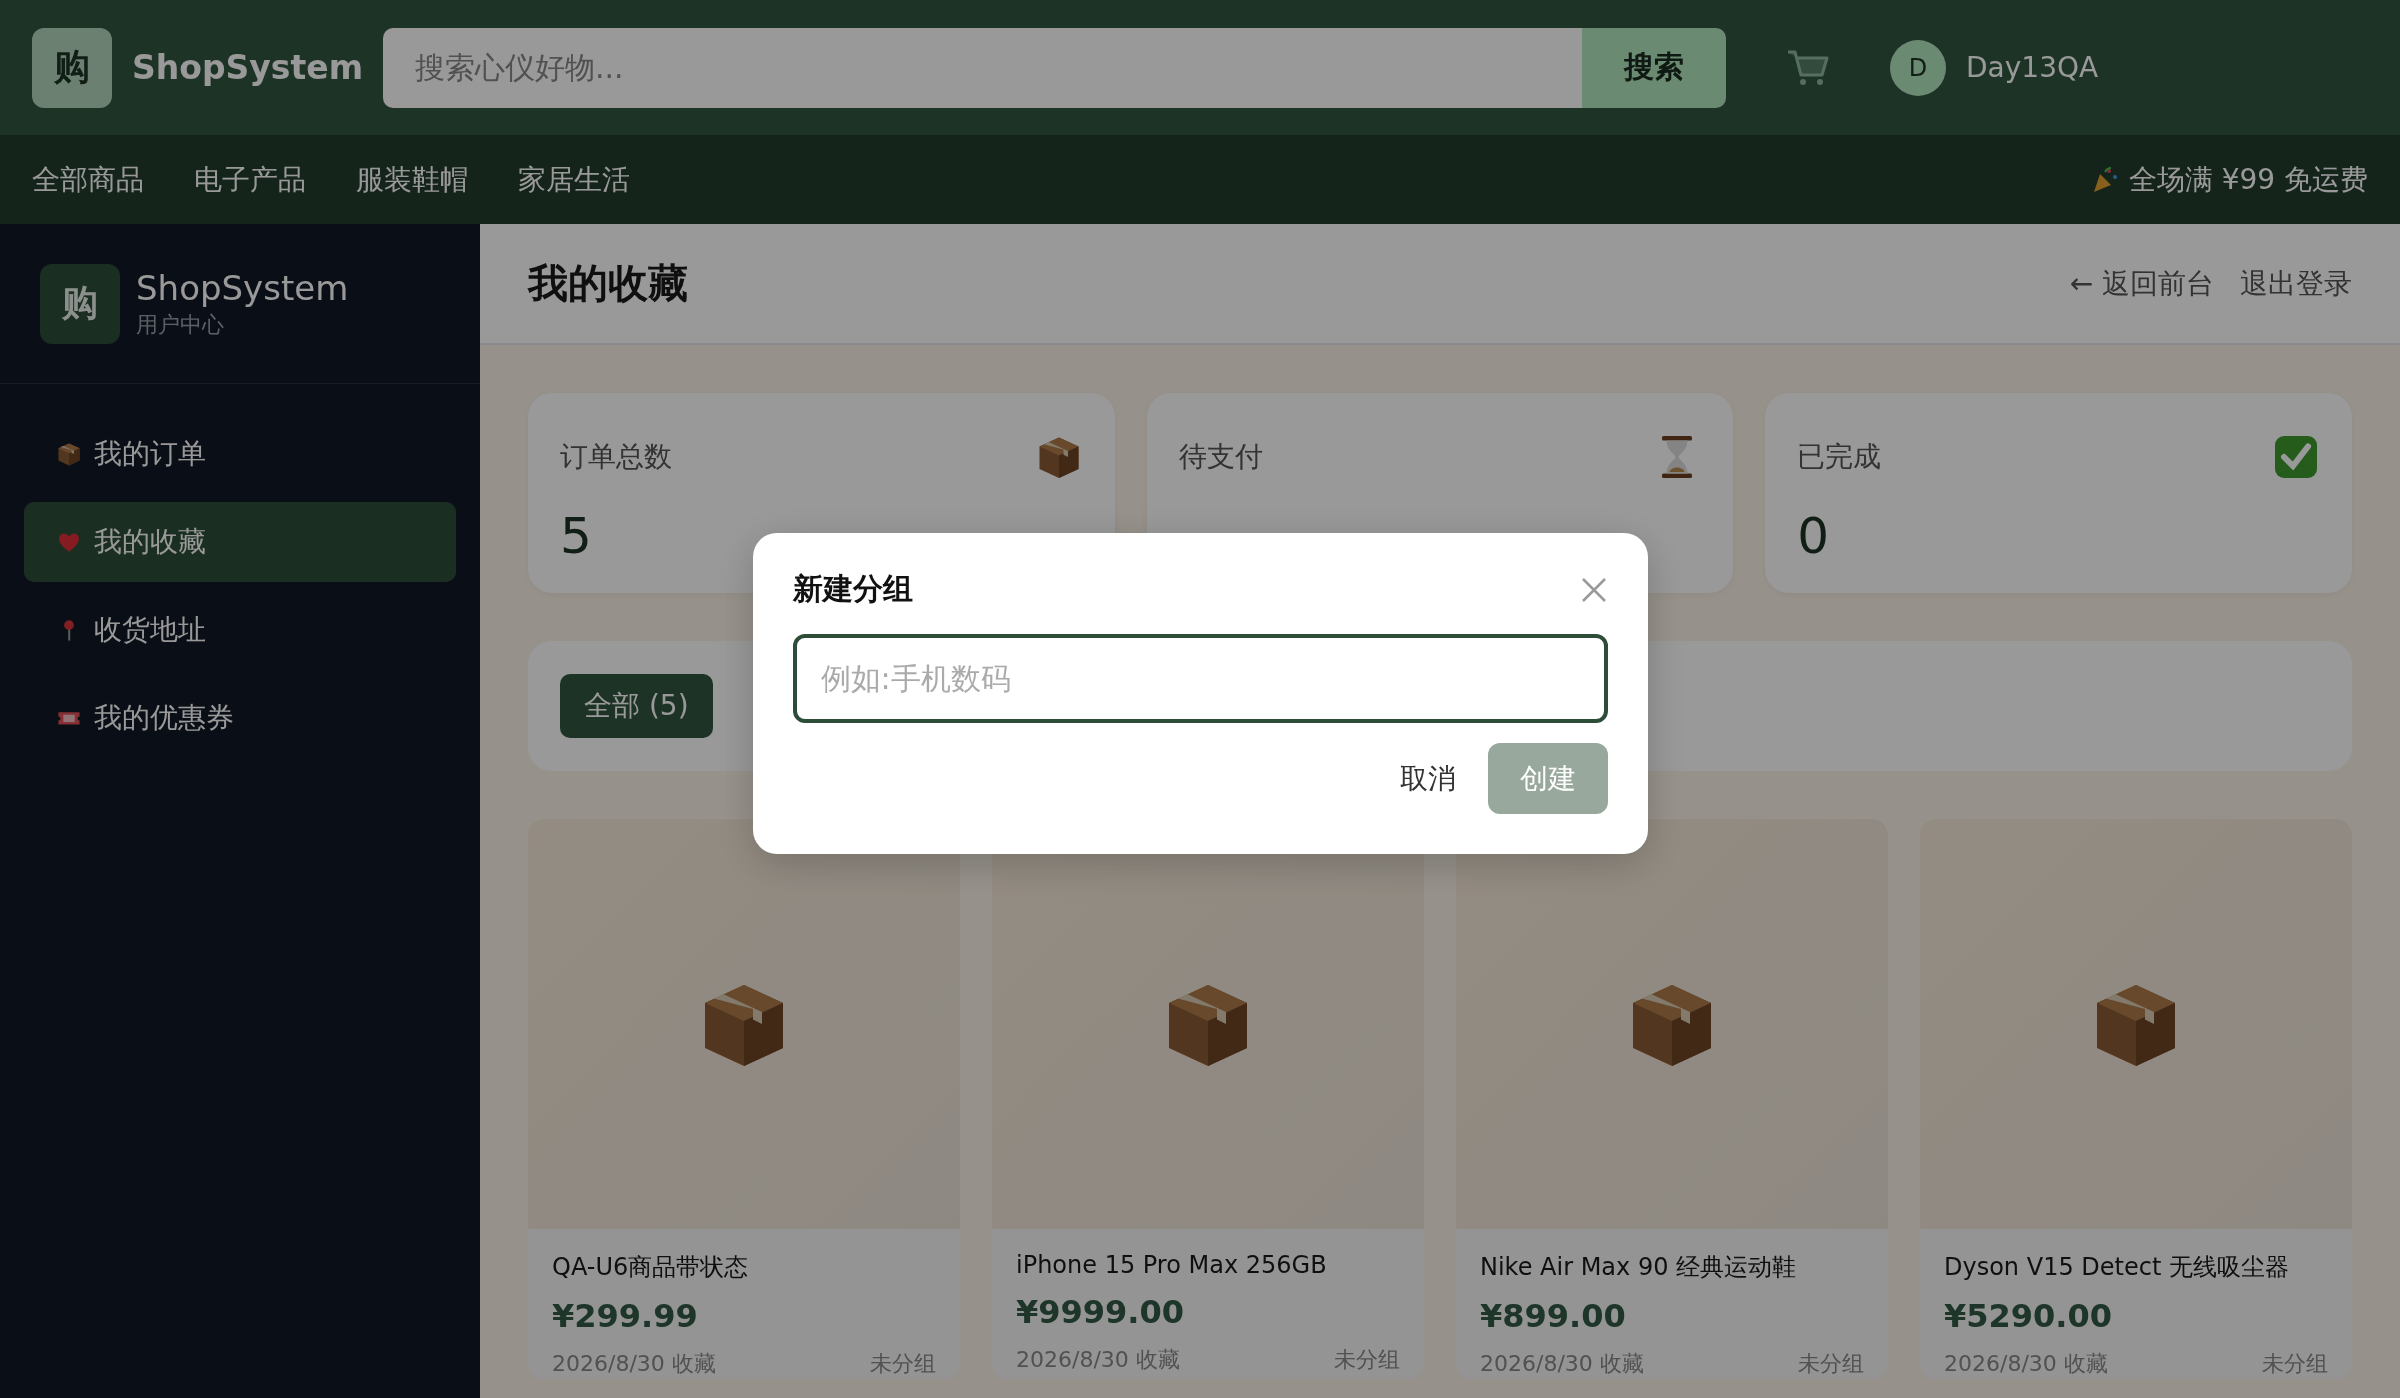 The image size is (2400, 1398). I want to click on product-card: Dyson V15 Detect 无线吸尘器 ¥5290.00 2026/8/30 收藏 未分组, so click(2136, 1099).